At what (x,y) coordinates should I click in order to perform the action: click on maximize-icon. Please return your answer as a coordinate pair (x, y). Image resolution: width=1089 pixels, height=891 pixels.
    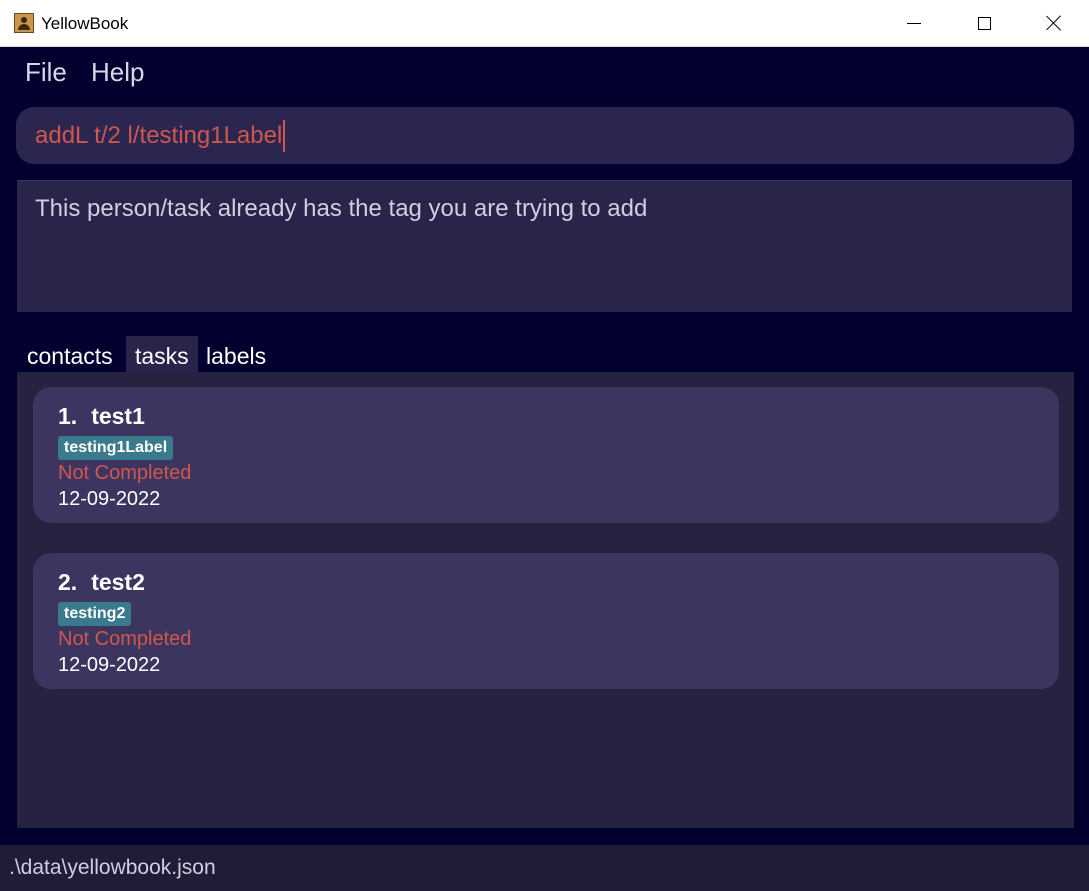
    Looking at the image, I should click on (984, 23).